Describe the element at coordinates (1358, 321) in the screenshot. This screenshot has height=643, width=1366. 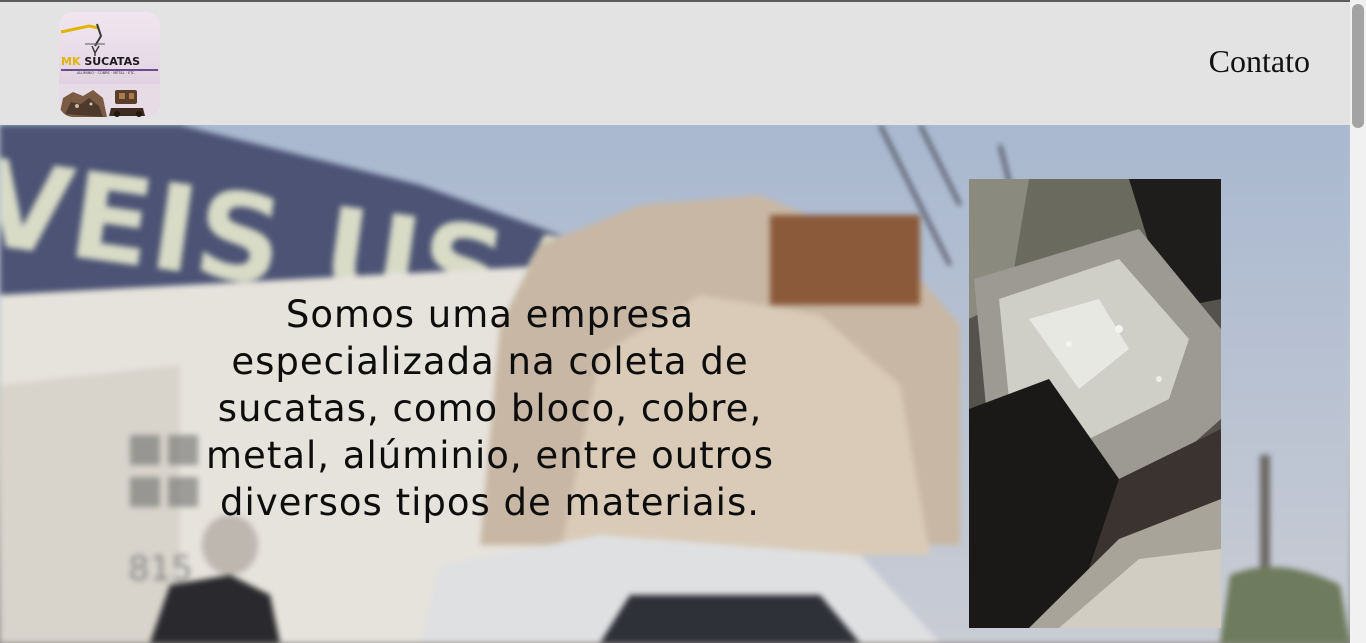
I see `vertical-scrollbar` at that location.